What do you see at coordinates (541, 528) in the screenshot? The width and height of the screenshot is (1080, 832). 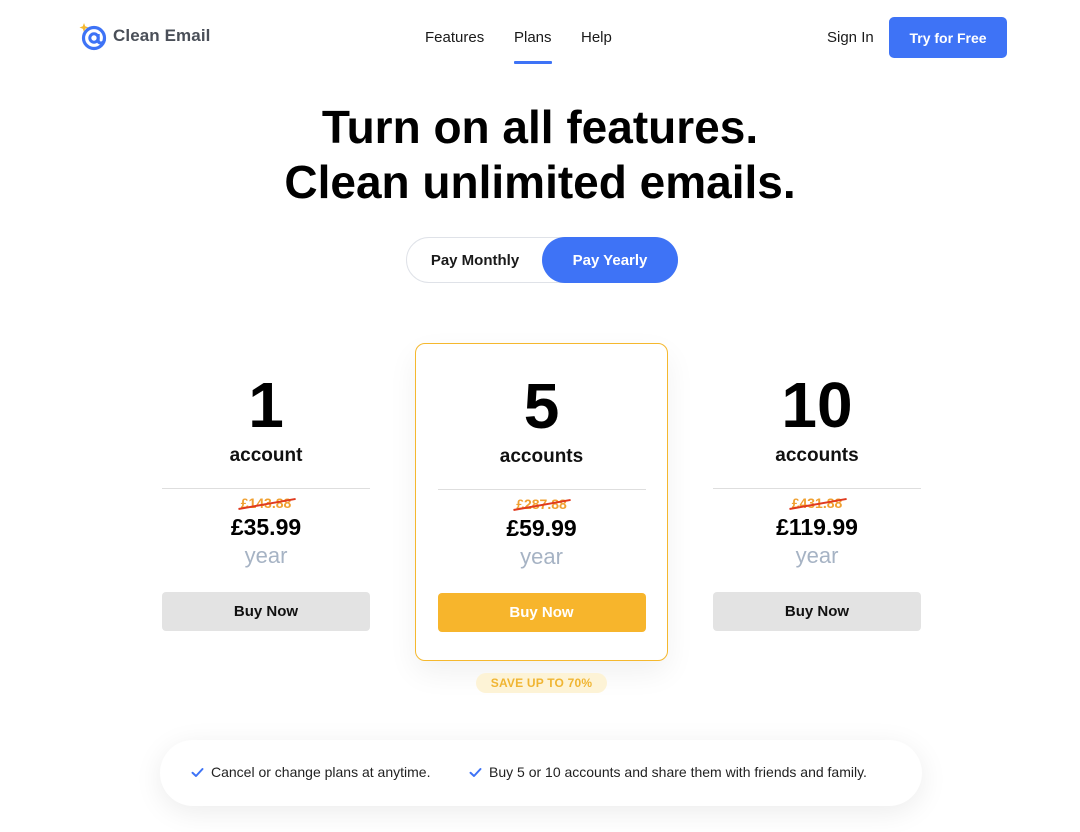 I see `plan-price: £59.99` at bounding box center [541, 528].